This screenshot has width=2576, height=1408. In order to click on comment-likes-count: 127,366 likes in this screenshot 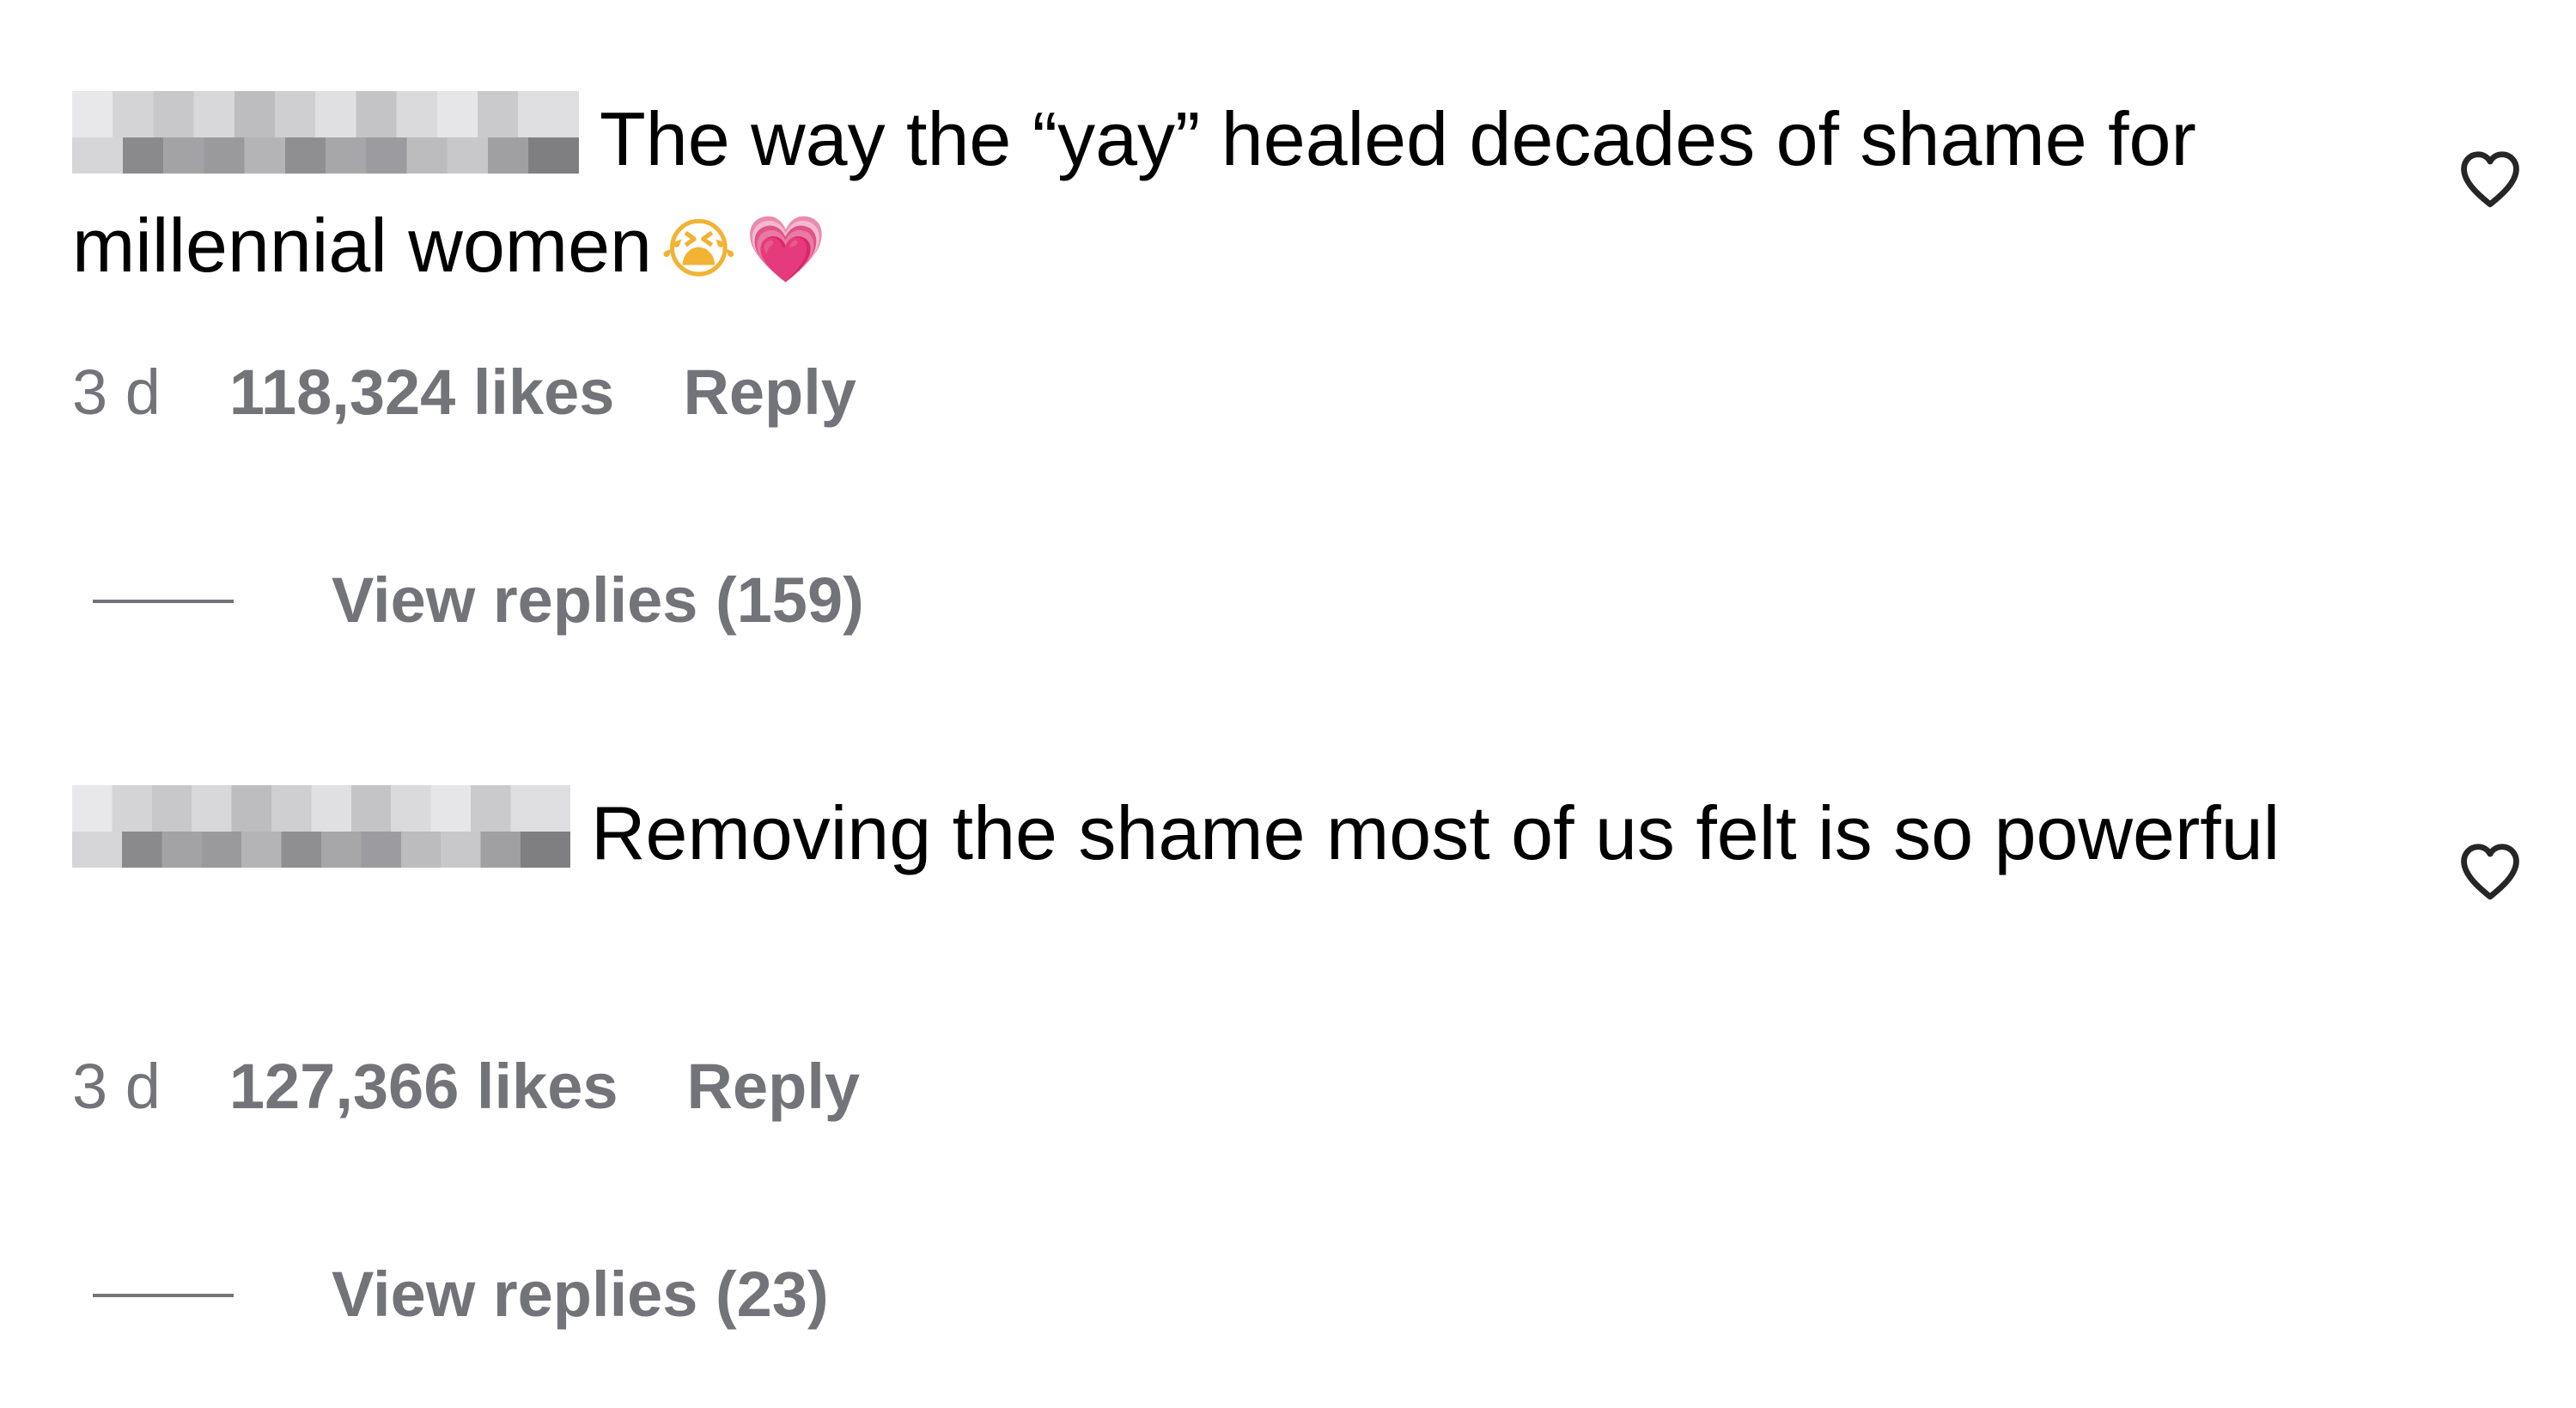, I will do `click(423, 1086)`.